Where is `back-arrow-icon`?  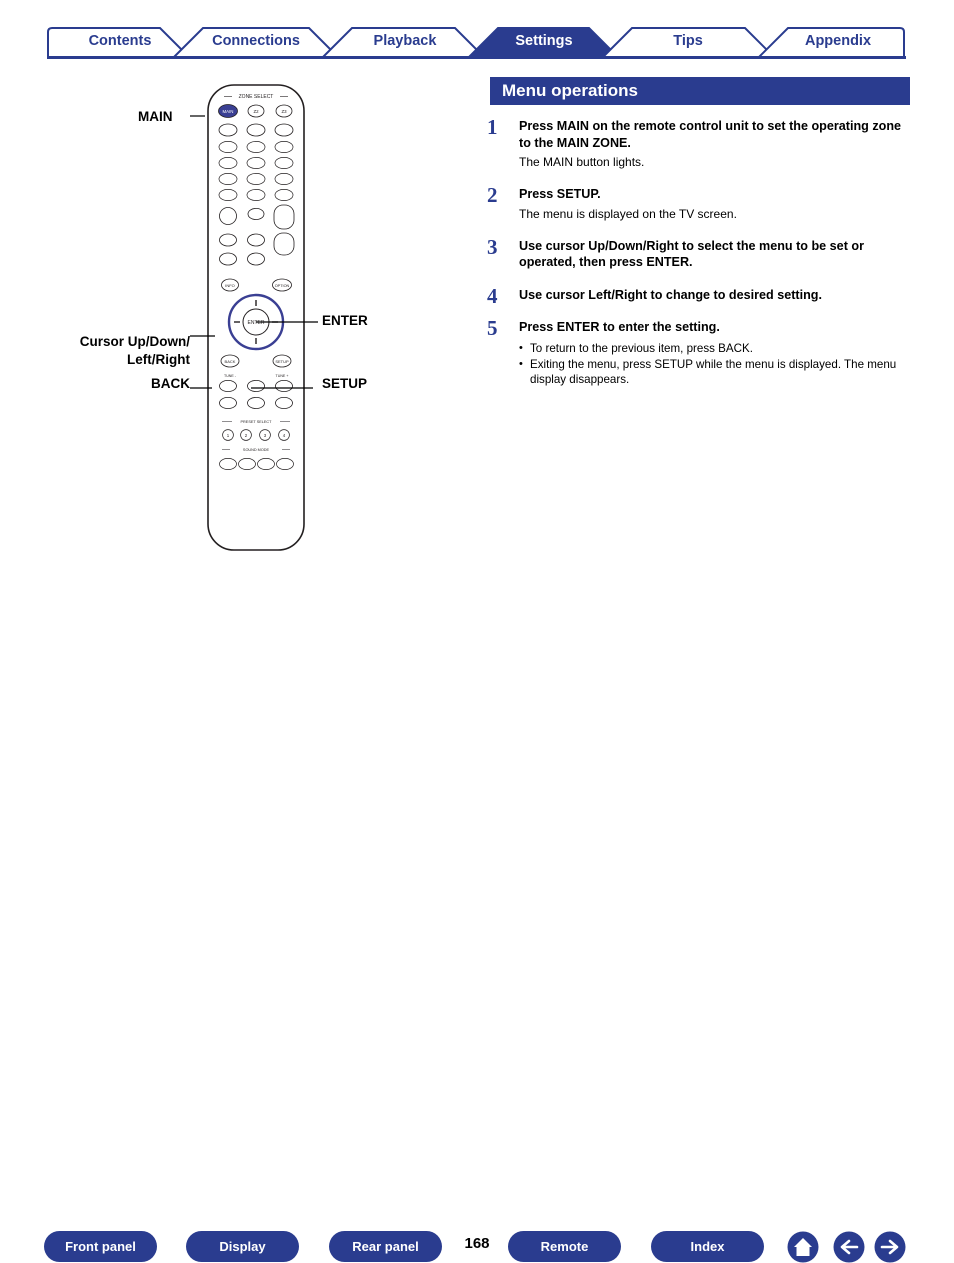
back-arrow-icon is located at coordinates (849, 1247).